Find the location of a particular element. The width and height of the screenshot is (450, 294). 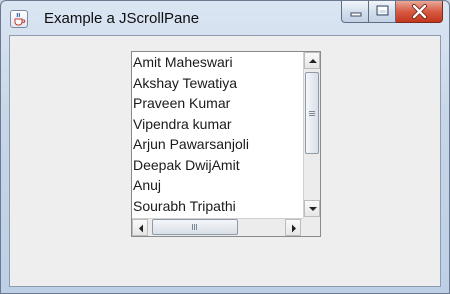

horizontal-scroll-thumb is located at coordinates (195, 227).